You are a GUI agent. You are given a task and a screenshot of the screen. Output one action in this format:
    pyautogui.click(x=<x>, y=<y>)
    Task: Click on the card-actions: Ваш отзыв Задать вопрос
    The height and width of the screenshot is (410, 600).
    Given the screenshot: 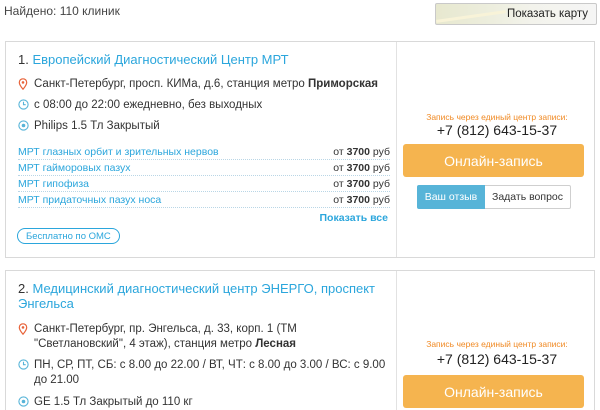 What is the action you would take?
    pyautogui.click(x=494, y=197)
    